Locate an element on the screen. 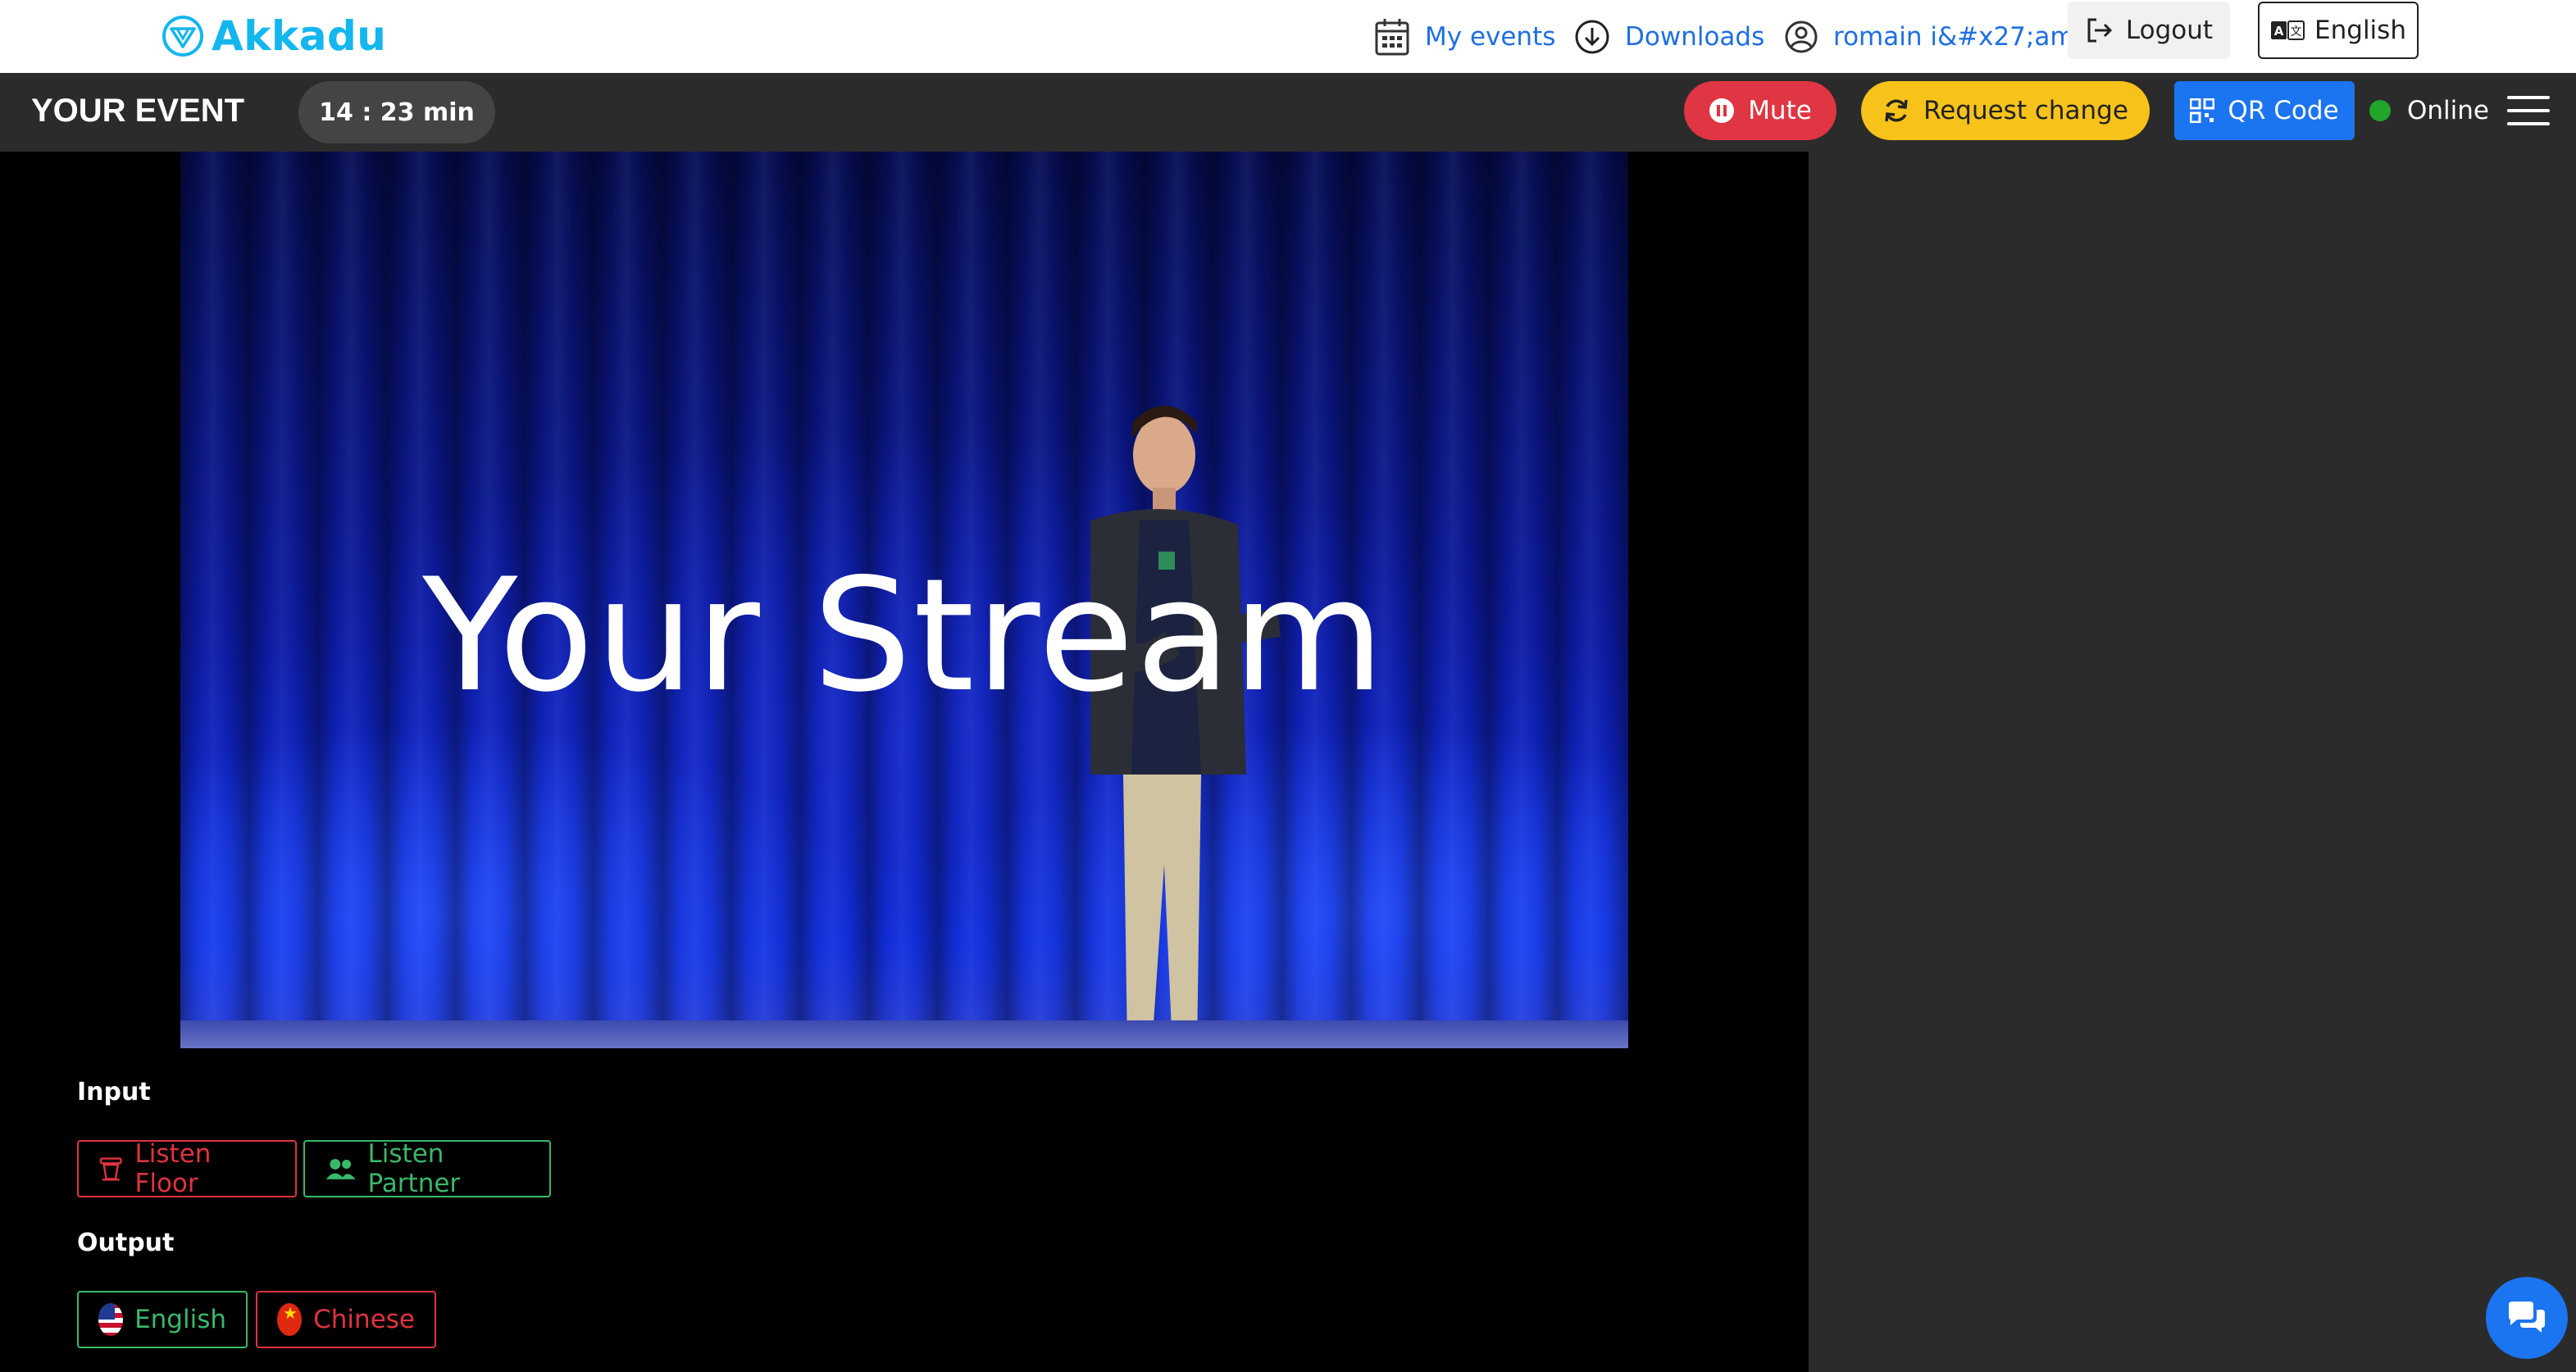 This screenshot has width=2576, height=1372. request-change-button: Request change is located at coordinates (2005, 111).